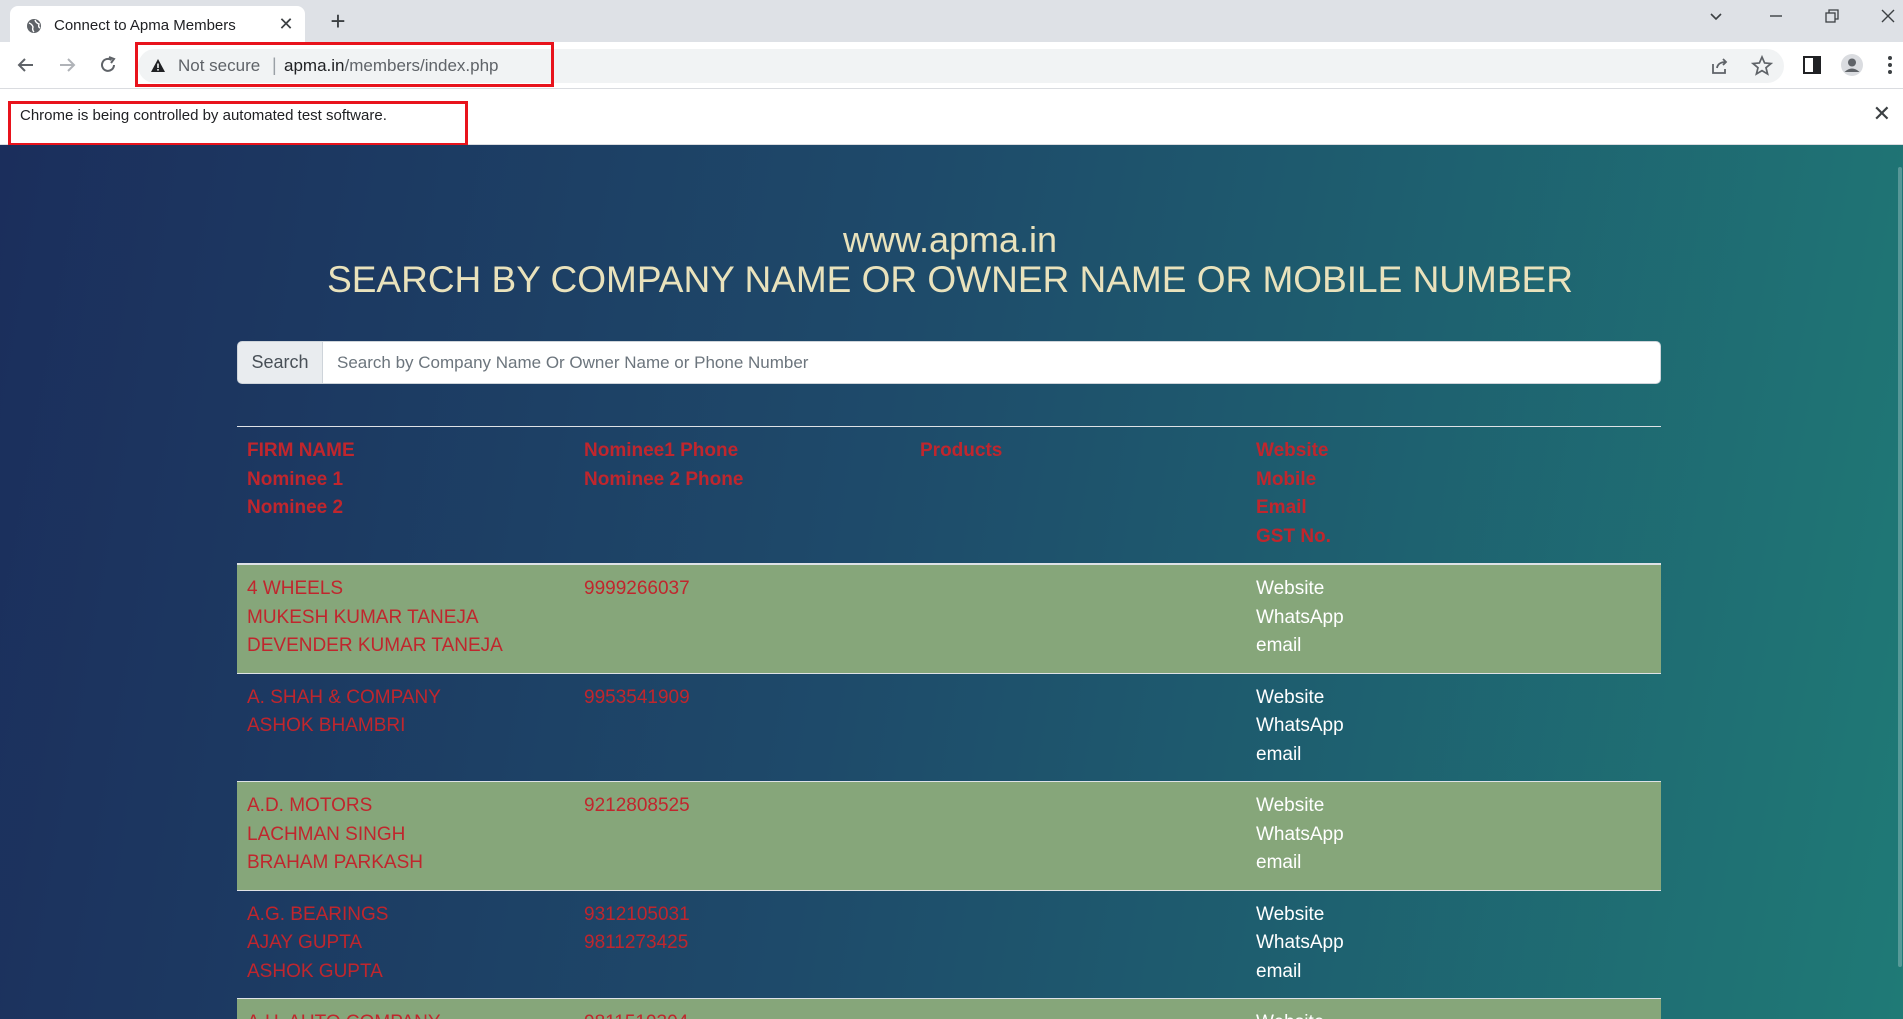 Image resolution: width=1903 pixels, height=1019 pixels. What do you see at coordinates (326, 725) in the screenshot?
I see `nominee-1: ASHOK BHAMBRI` at bounding box center [326, 725].